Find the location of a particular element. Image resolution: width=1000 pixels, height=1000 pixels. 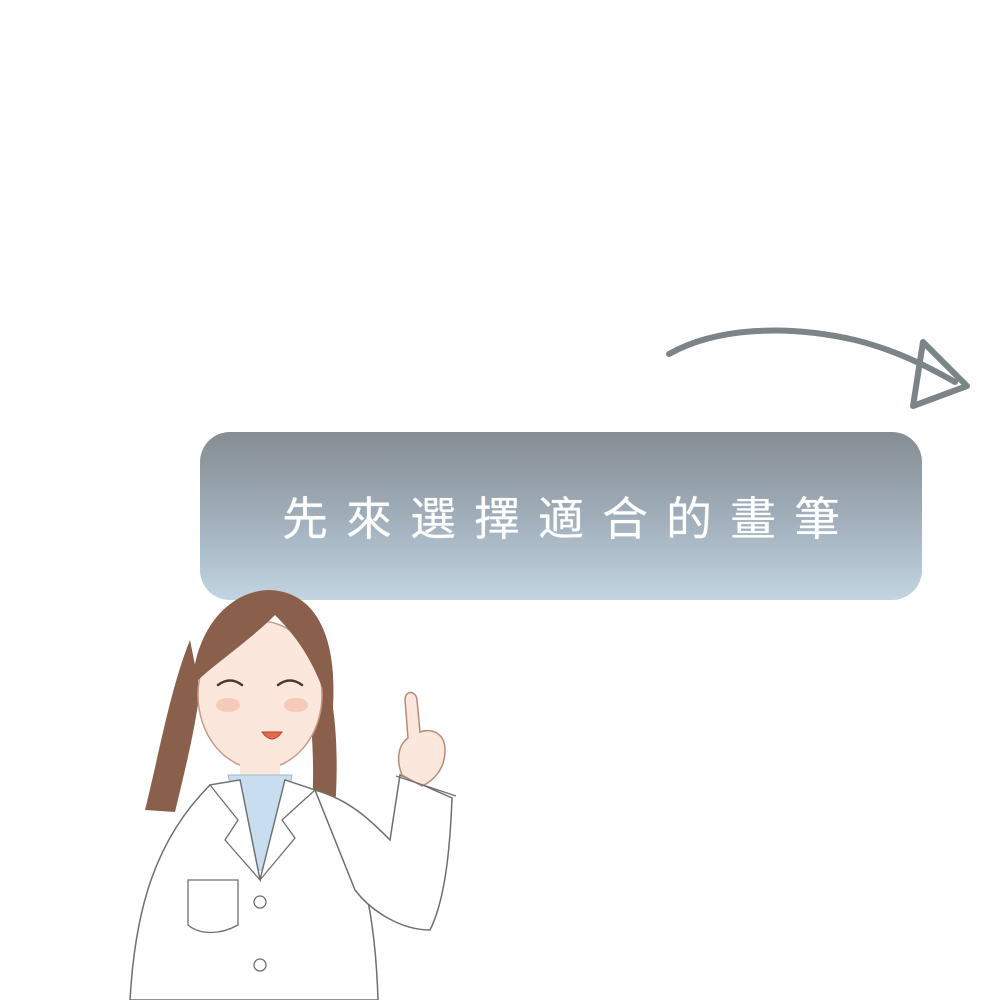

hair-left is located at coordinates (172, 726).